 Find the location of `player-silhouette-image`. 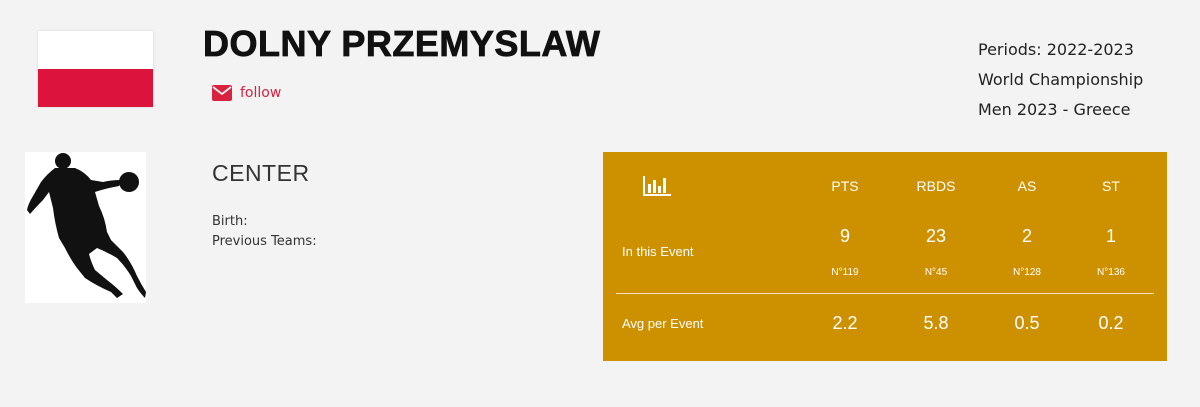

player-silhouette-image is located at coordinates (85, 227).